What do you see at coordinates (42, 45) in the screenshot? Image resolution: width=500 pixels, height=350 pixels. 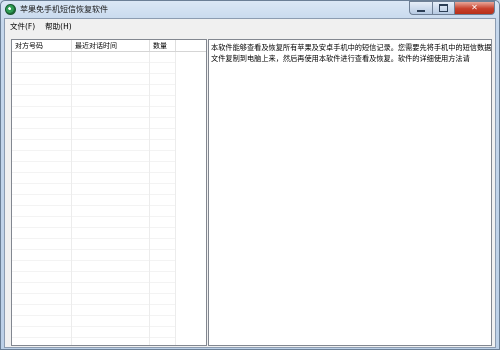 I see `column-header-number: 对方号码` at bounding box center [42, 45].